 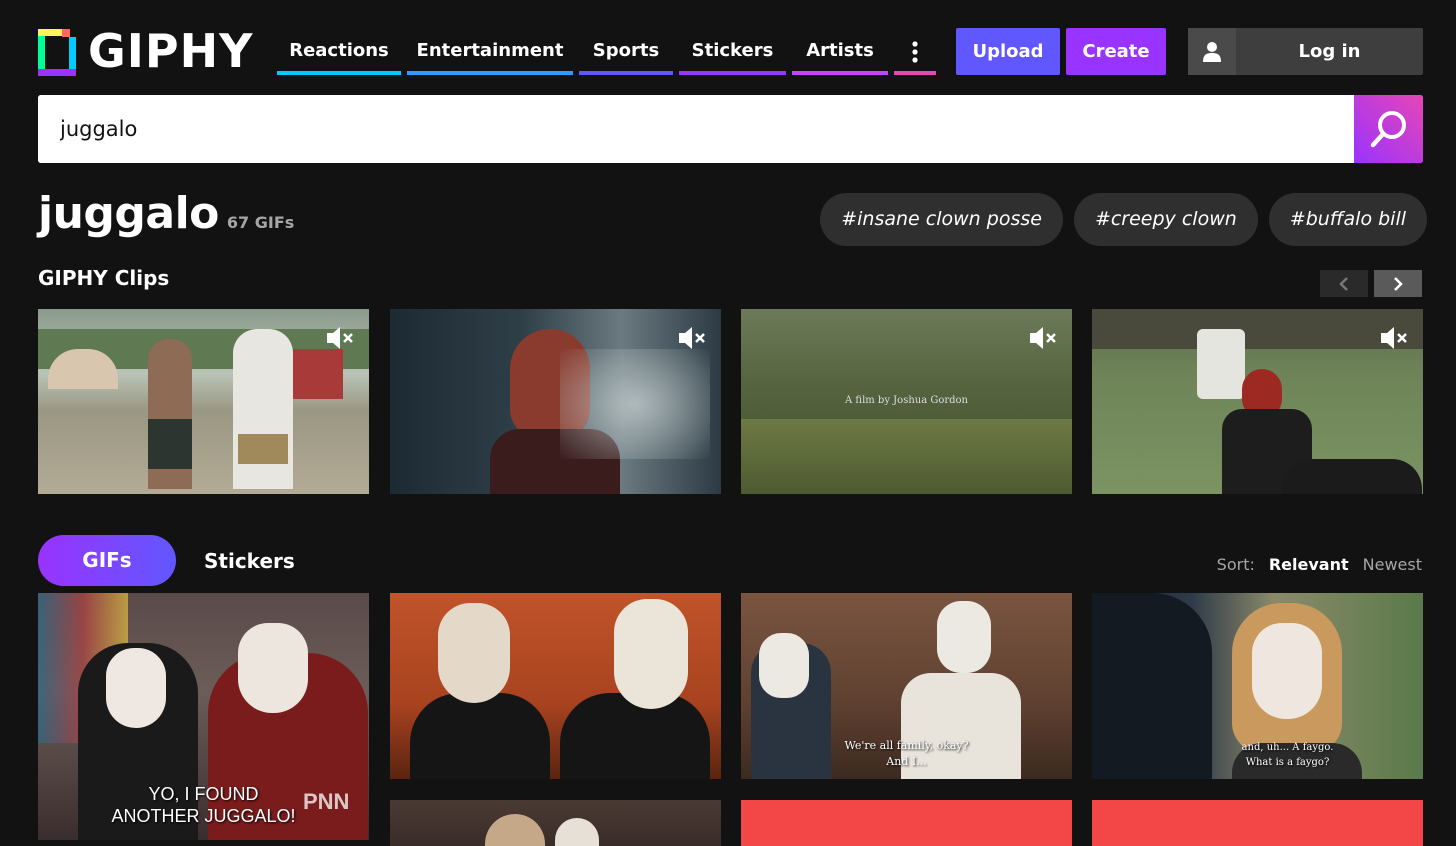 I want to click on gif-thumbnail: and, uh... A faygo. What is a faygo?, so click(x=1257, y=686).